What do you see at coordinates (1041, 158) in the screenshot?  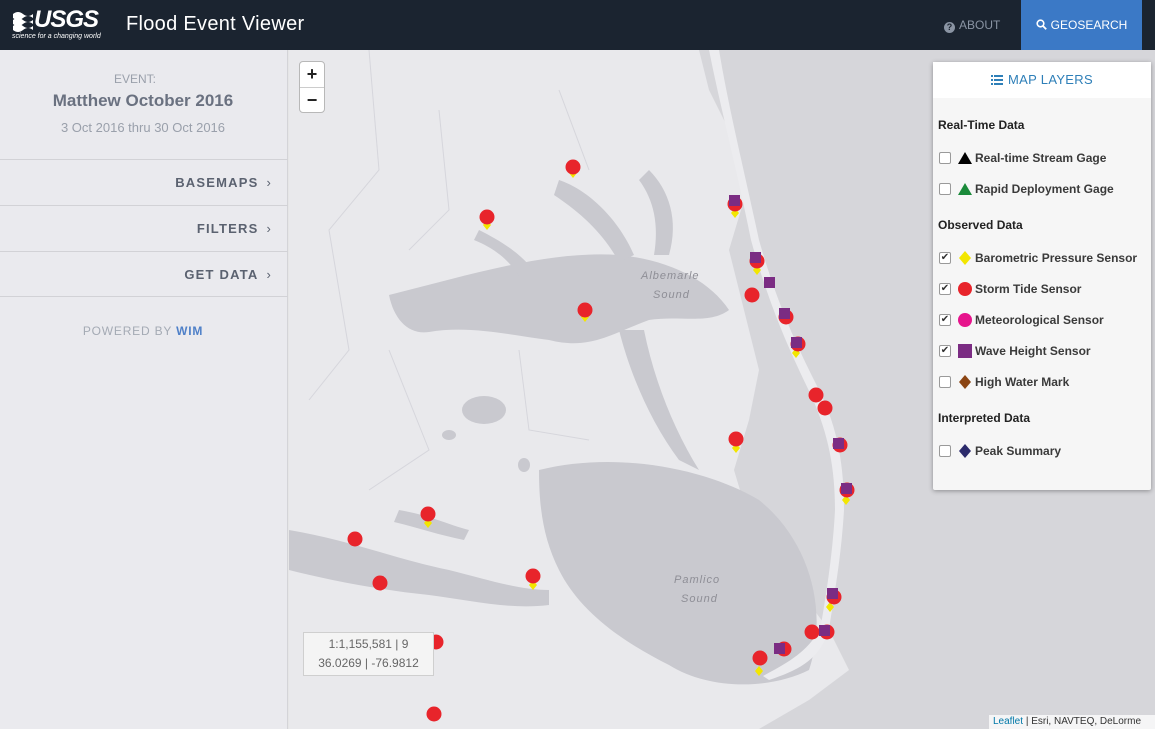 I see `layer-label: Real-time Stream Gage` at bounding box center [1041, 158].